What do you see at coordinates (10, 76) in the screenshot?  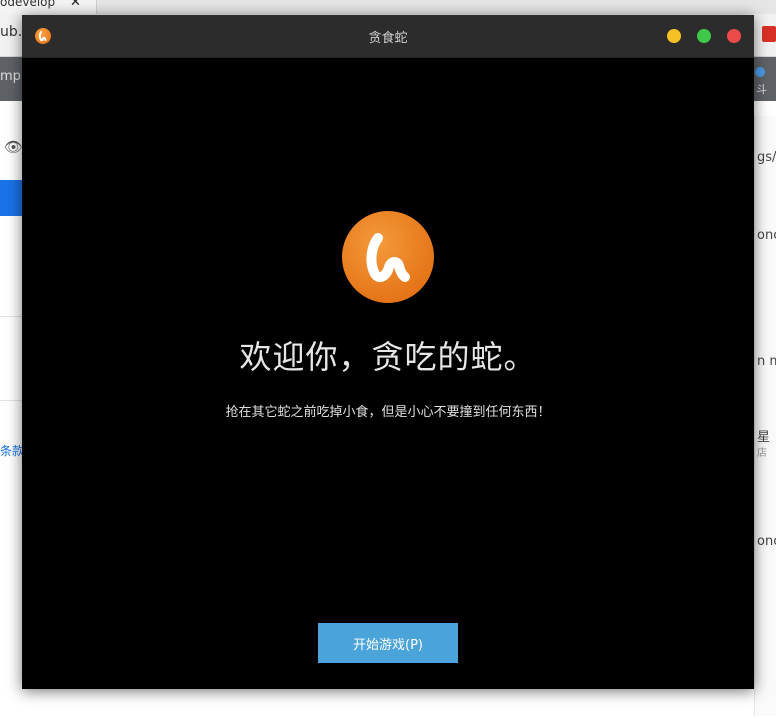 I see `background-toolbar-text: mp` at bounding box center [10, 76].